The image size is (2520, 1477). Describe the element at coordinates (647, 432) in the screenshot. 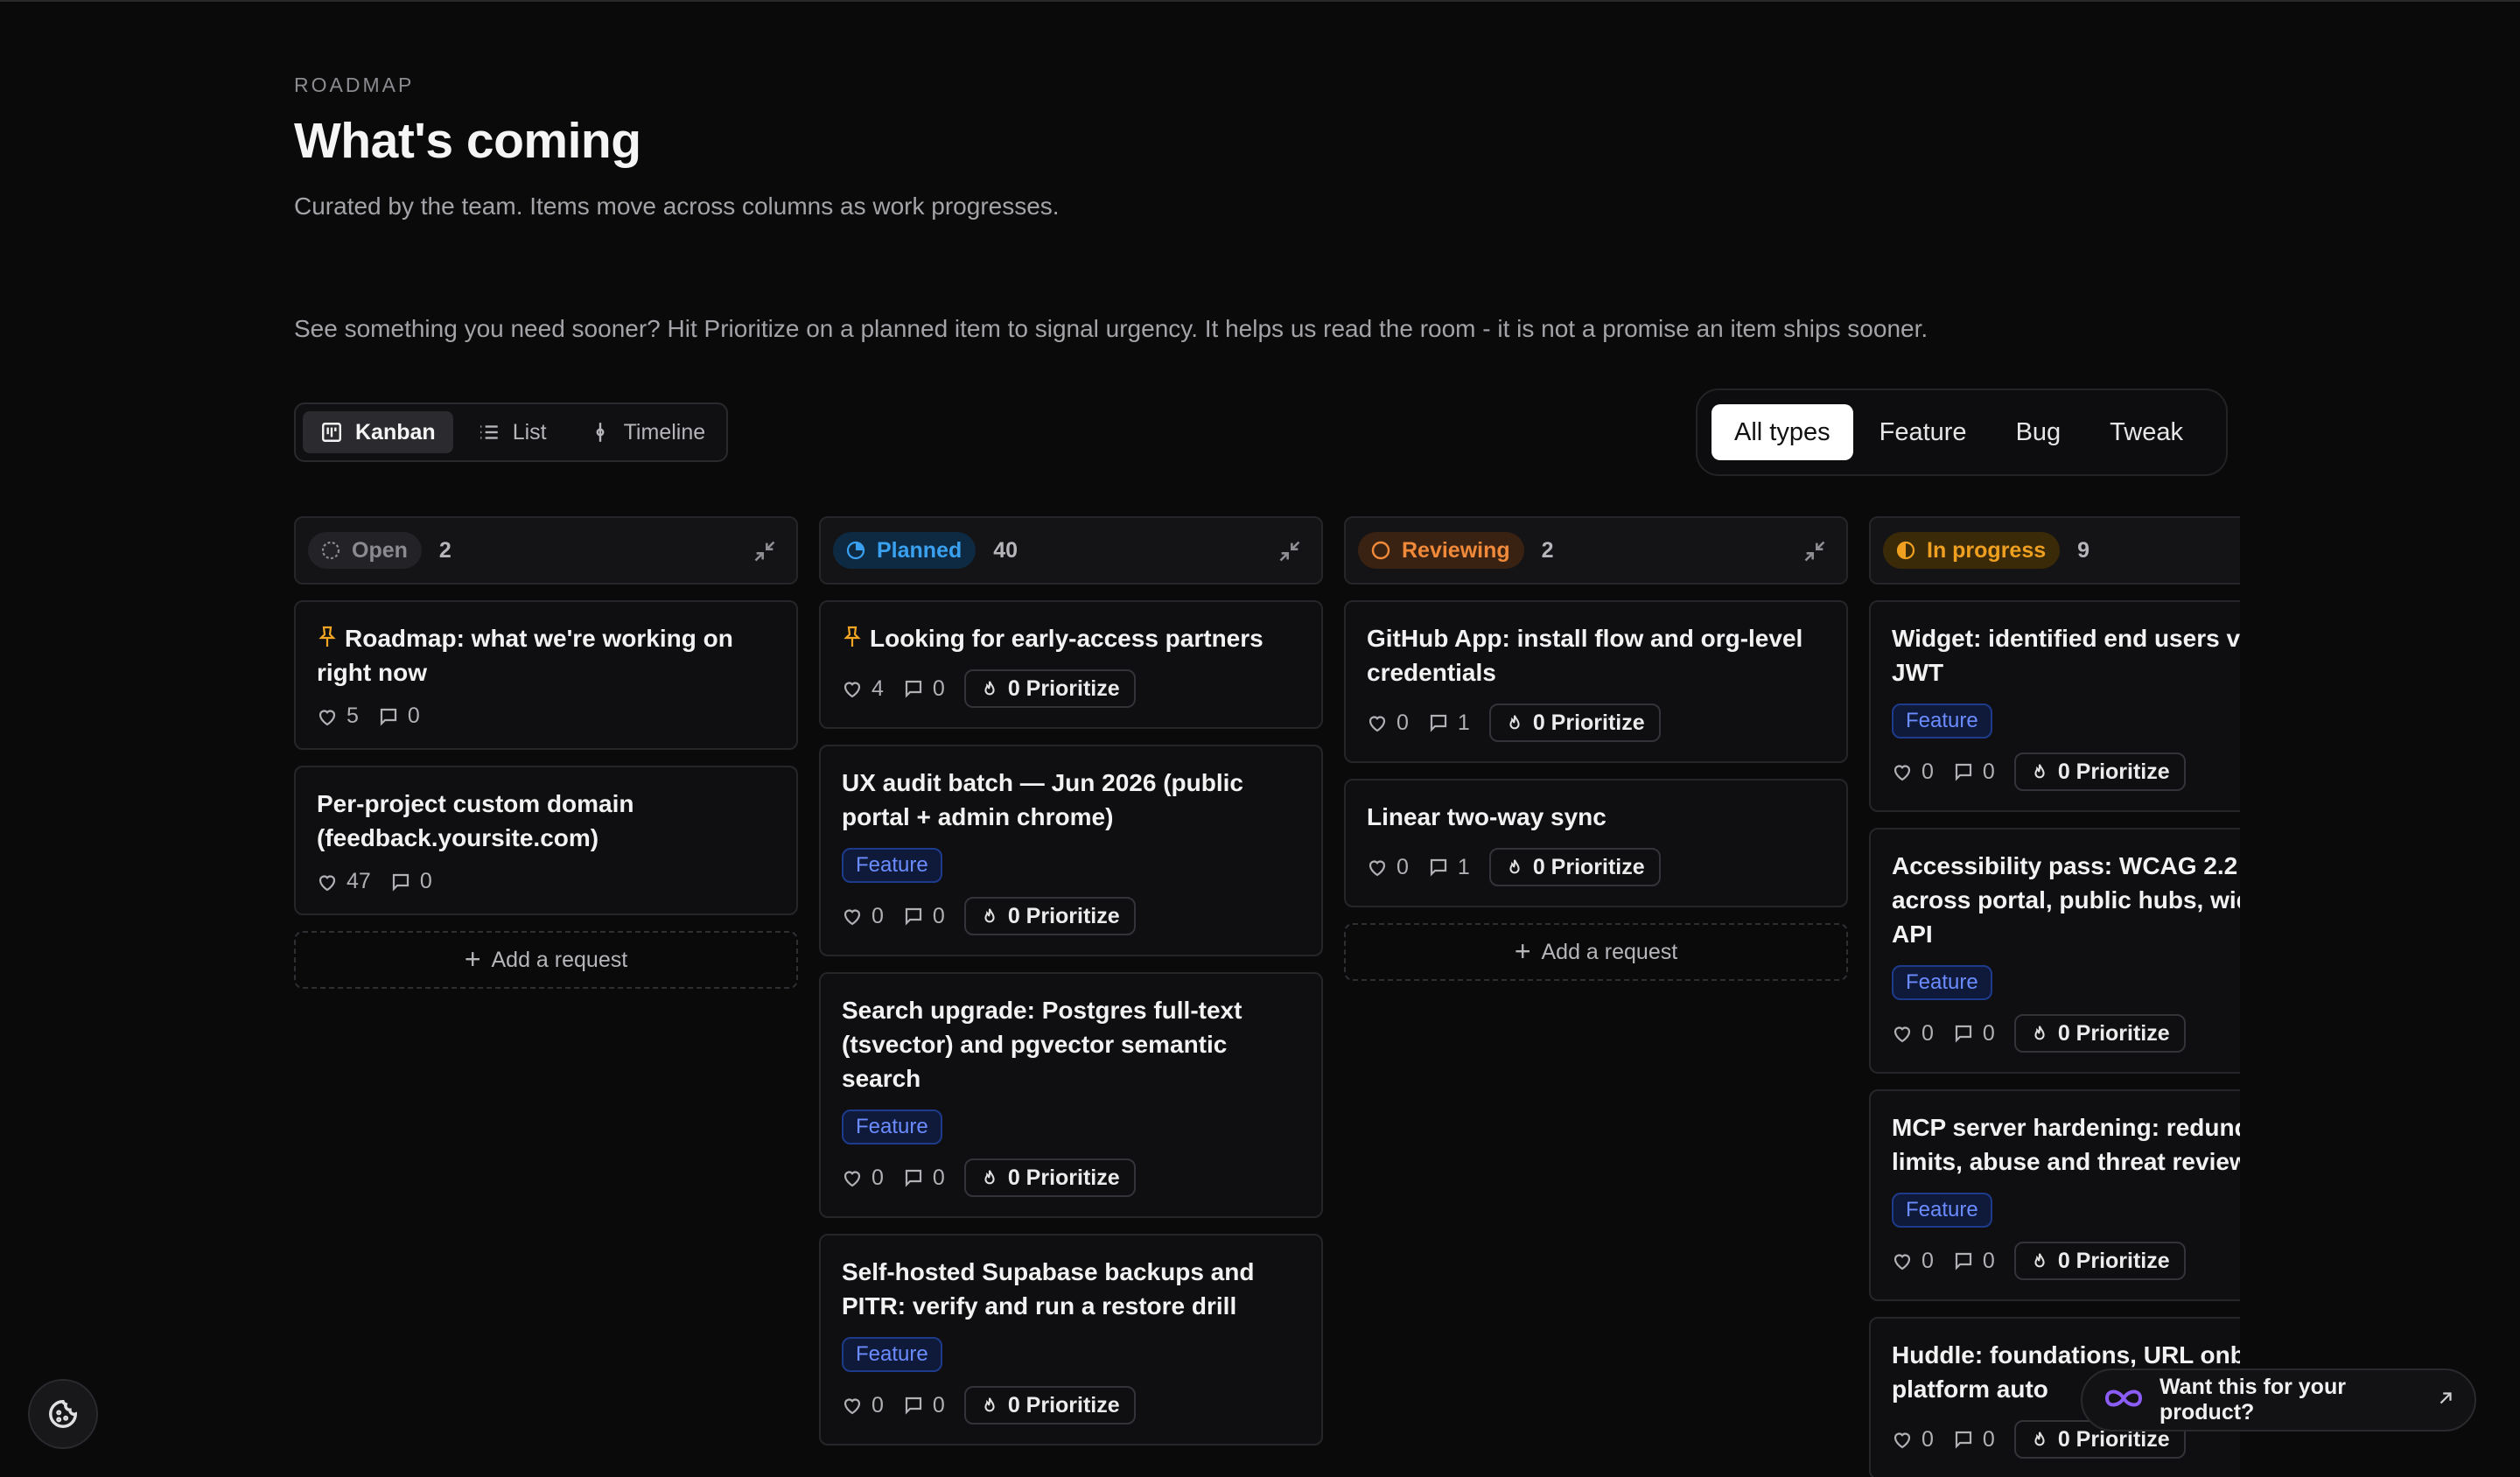

I see `view-timeline-button: Timeline` at that location.